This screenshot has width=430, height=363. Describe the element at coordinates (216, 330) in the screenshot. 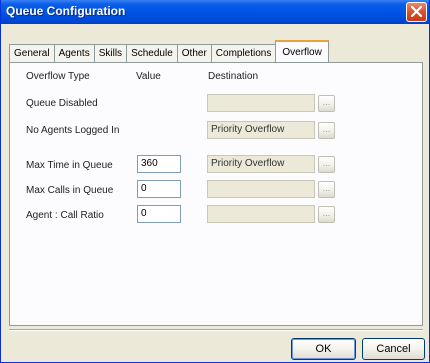

I see `footer-divider` at that location.